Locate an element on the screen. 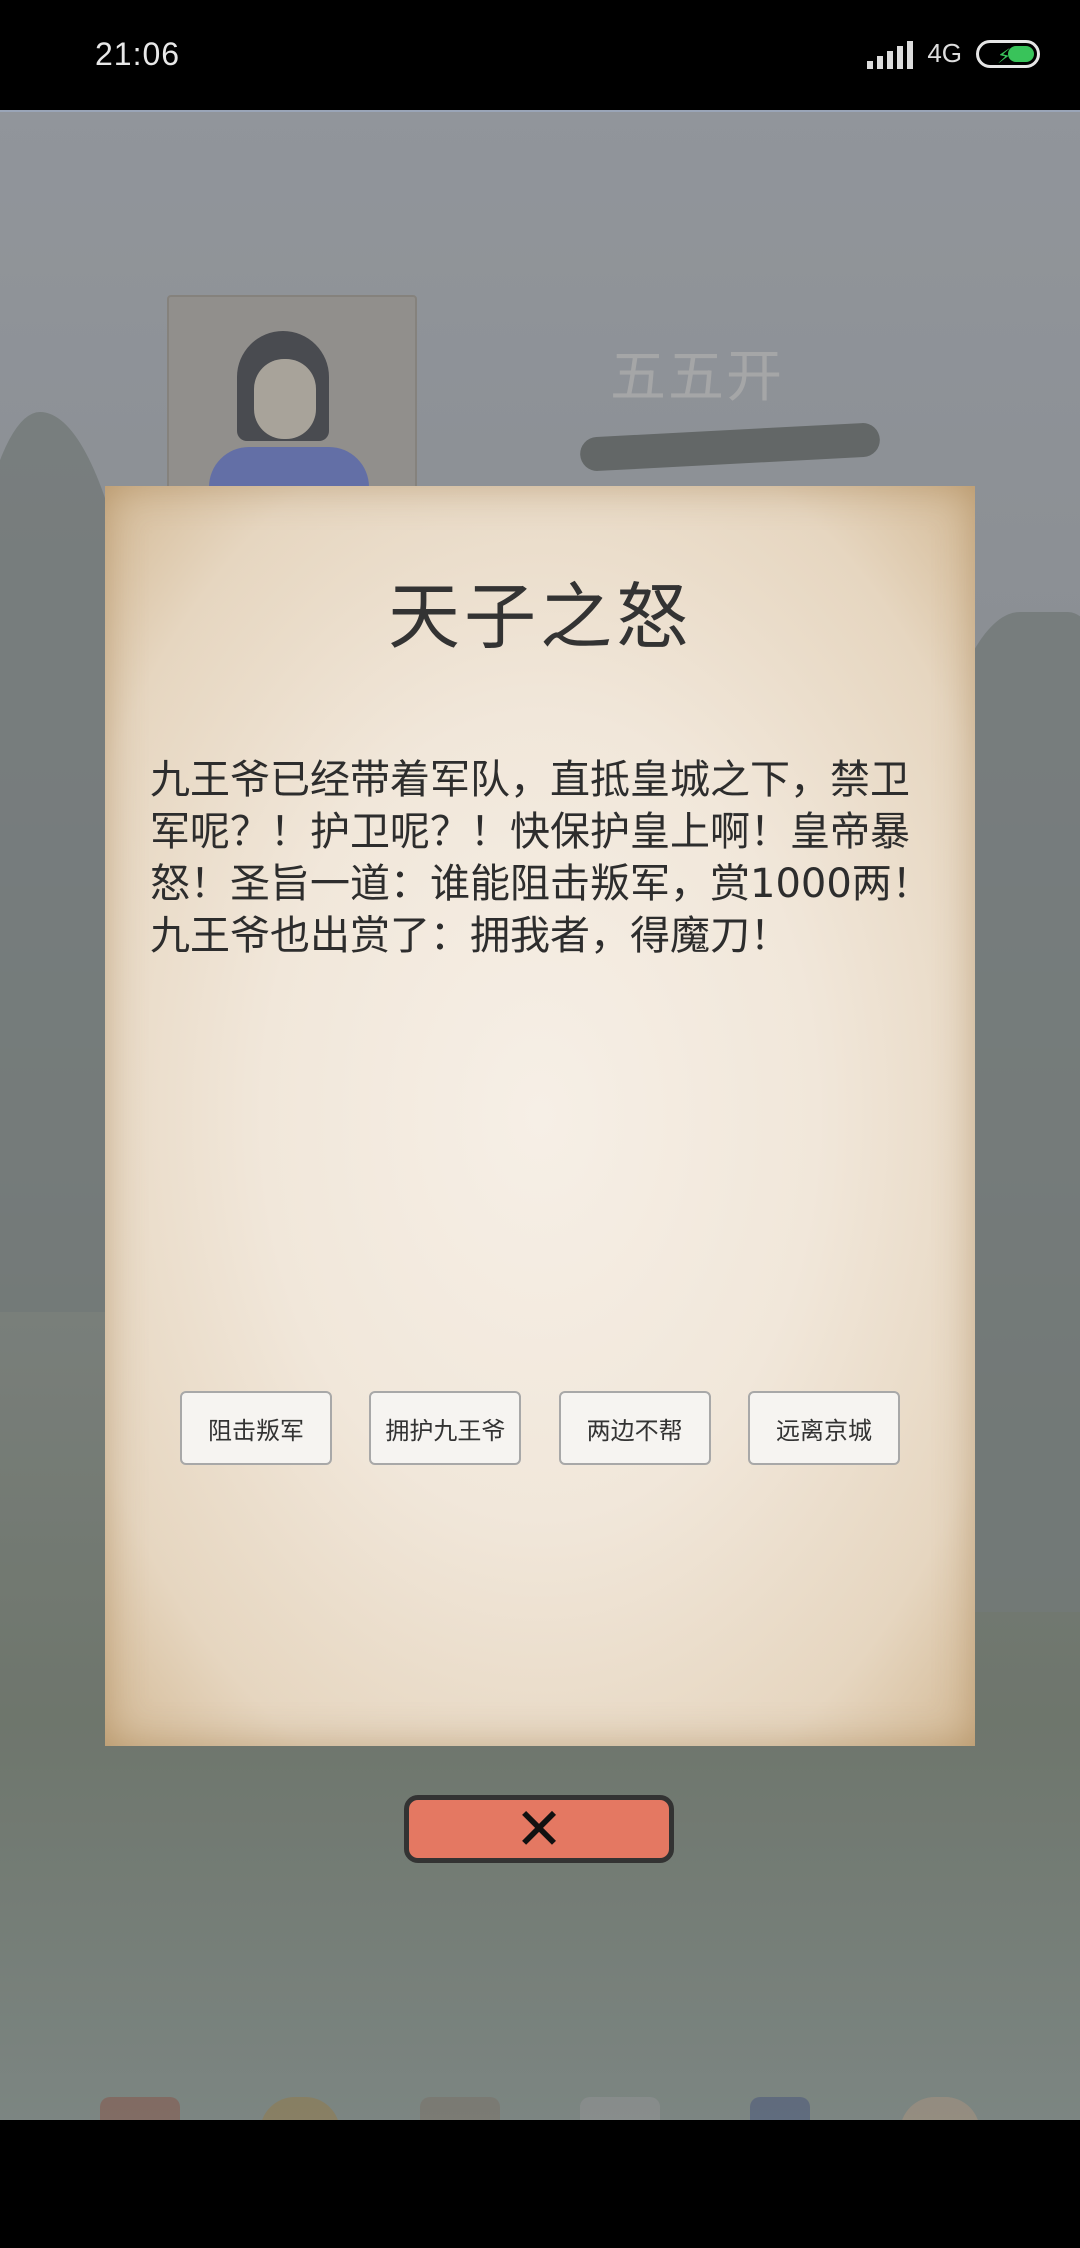  choice-leave-capital-button: 远离京城 is located at coordinates (823, 1428).